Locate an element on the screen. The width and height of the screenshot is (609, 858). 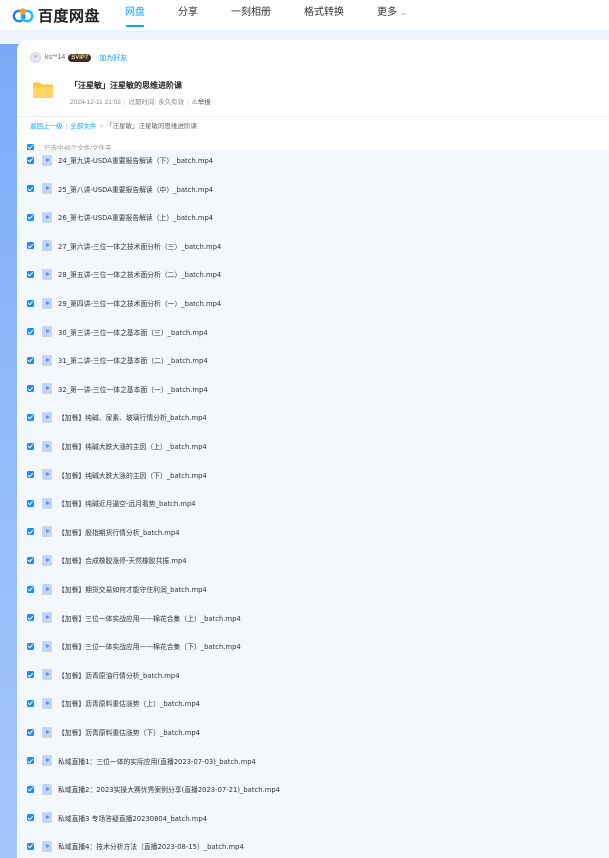
breadcrumb-back: 返回上一级 is located at coordinates (46, 126).